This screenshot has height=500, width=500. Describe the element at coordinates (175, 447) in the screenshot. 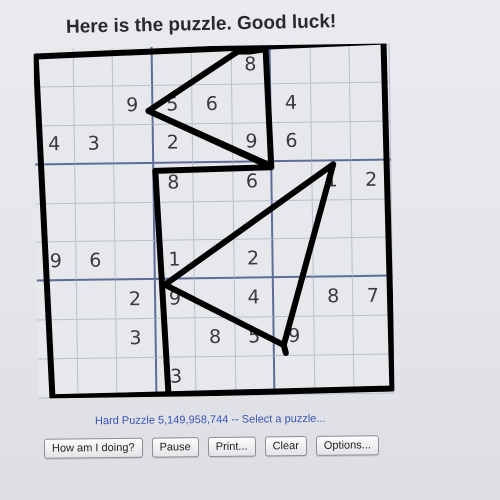

I see `pause-button: Pause` at that location.